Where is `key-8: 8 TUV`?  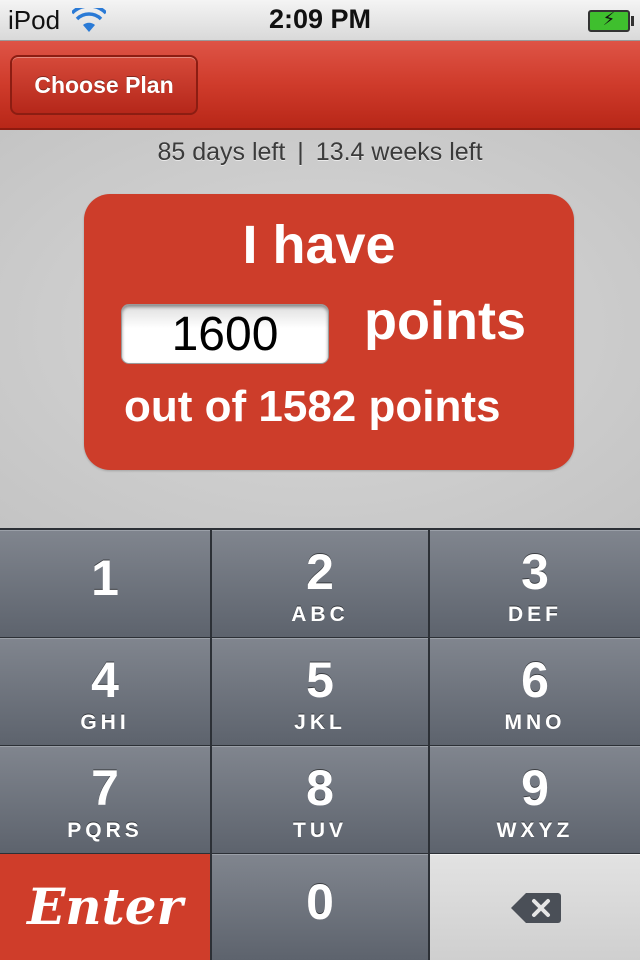
key-8: 8 TUV is located at coordinates (320, 799).